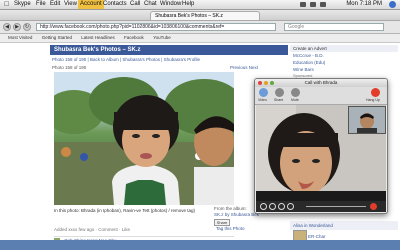 The image size is (400, 250). Describe the element at coordinates (344, 62) in the screenshot. I see `sidebar-item: Education (Edu)` at that location.